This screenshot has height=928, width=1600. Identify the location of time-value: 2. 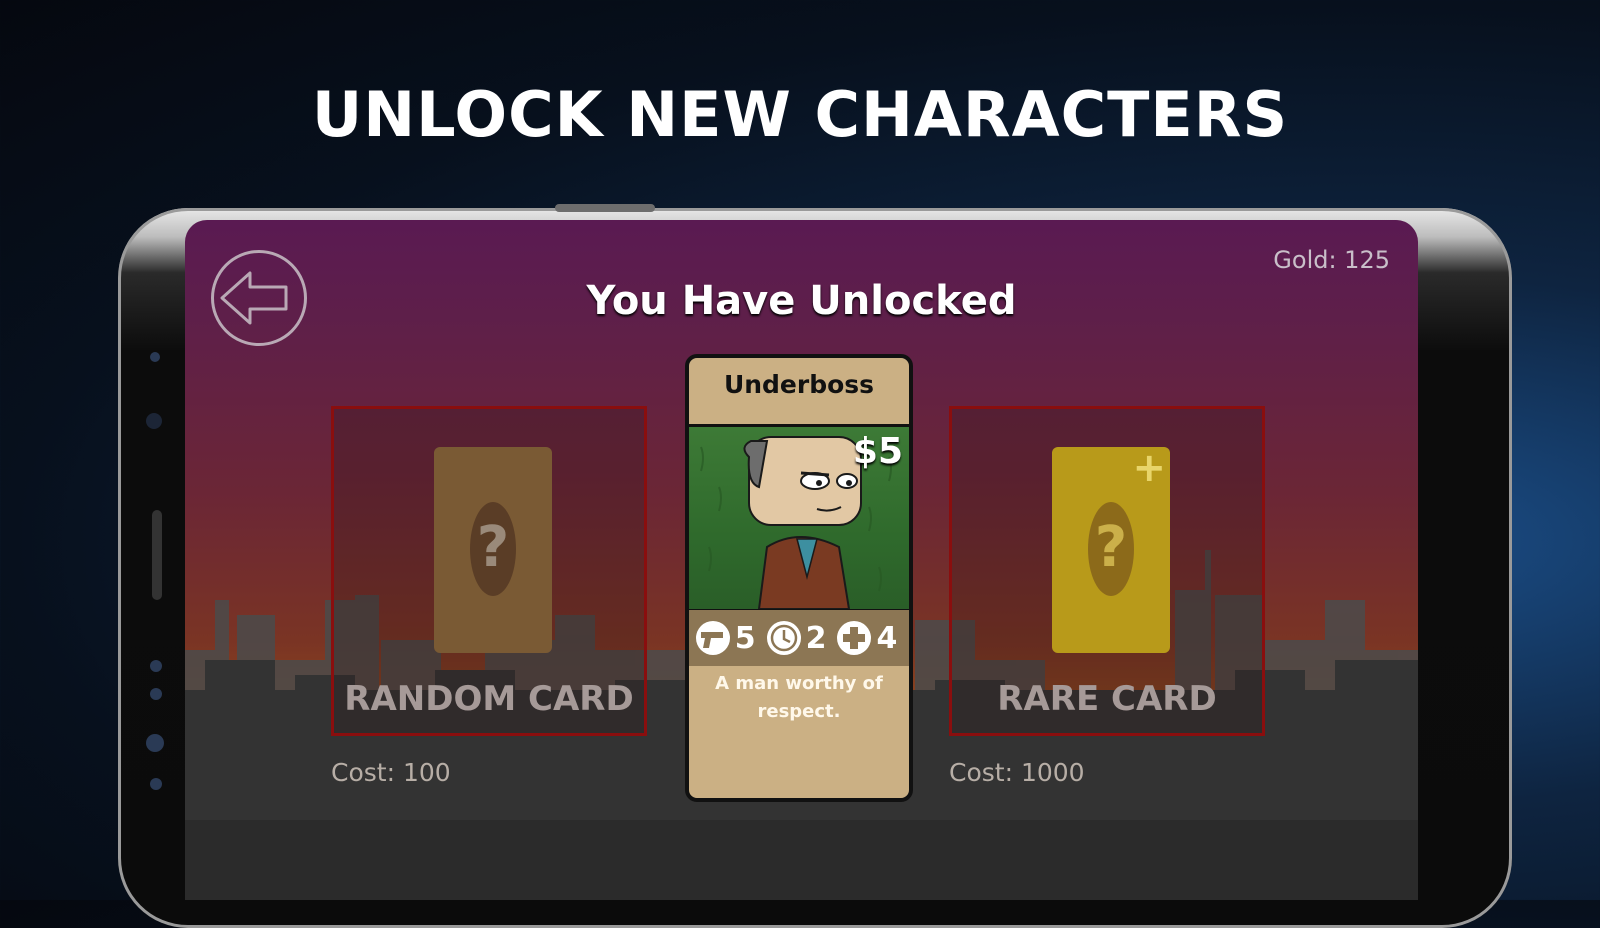
(816, 638).